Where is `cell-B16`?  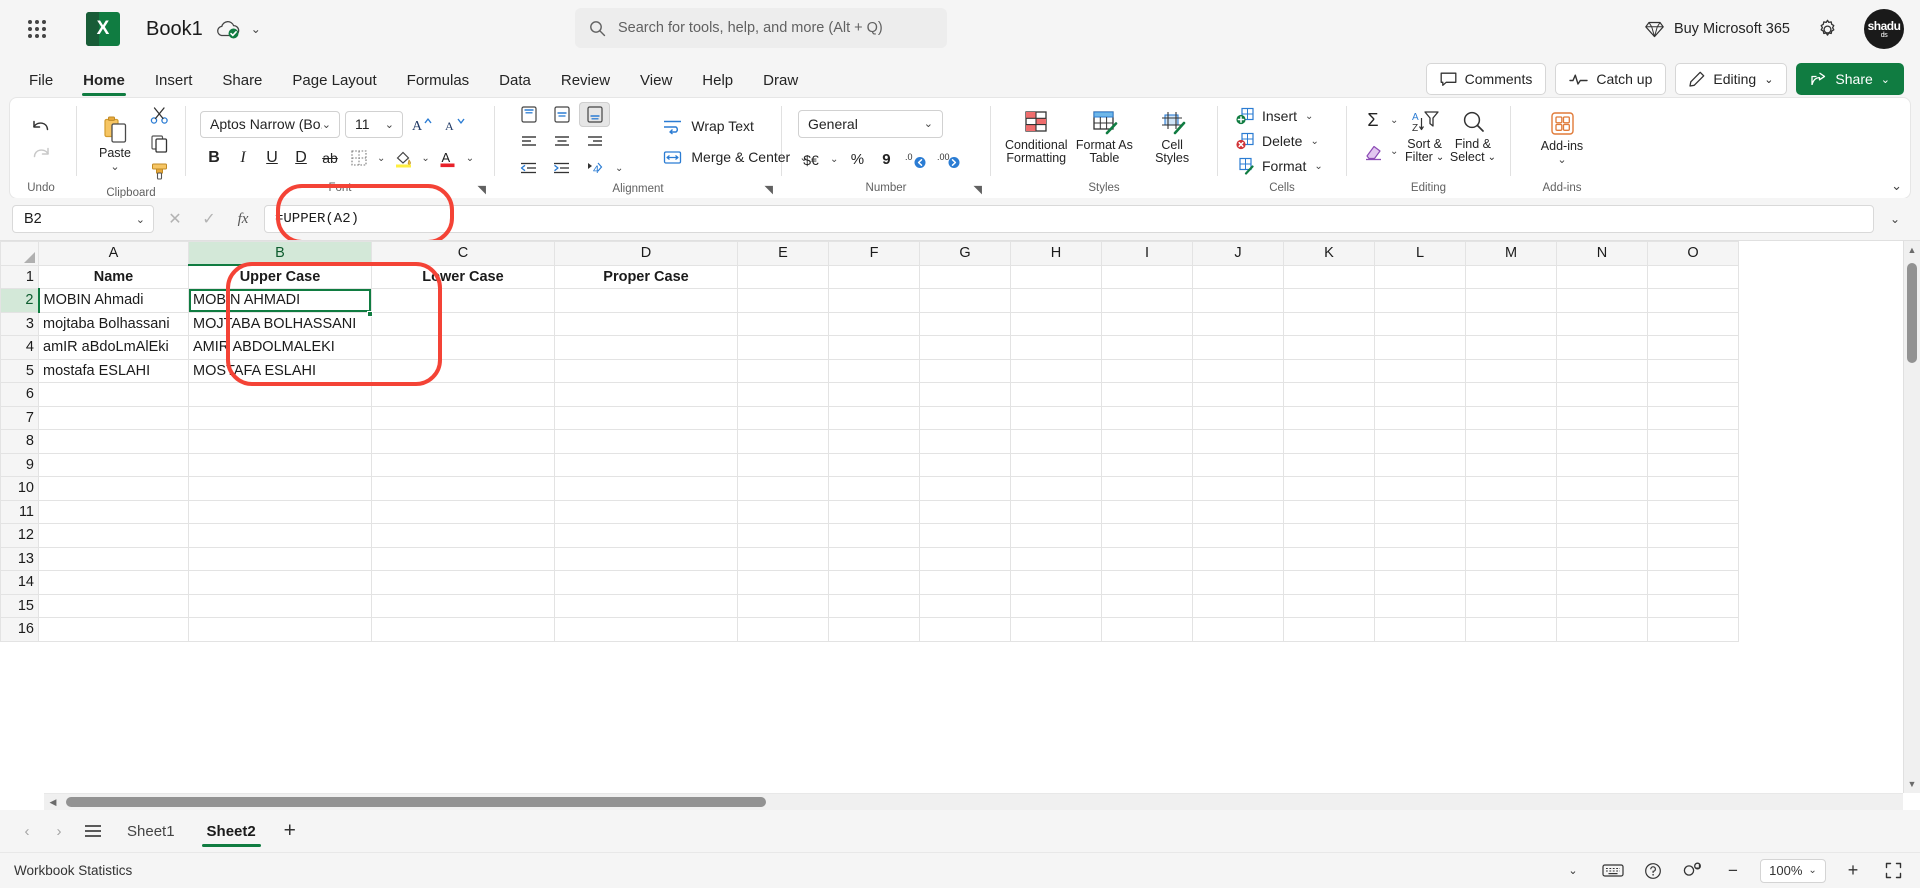 cell-B16 is located at coordinates (280, 629).